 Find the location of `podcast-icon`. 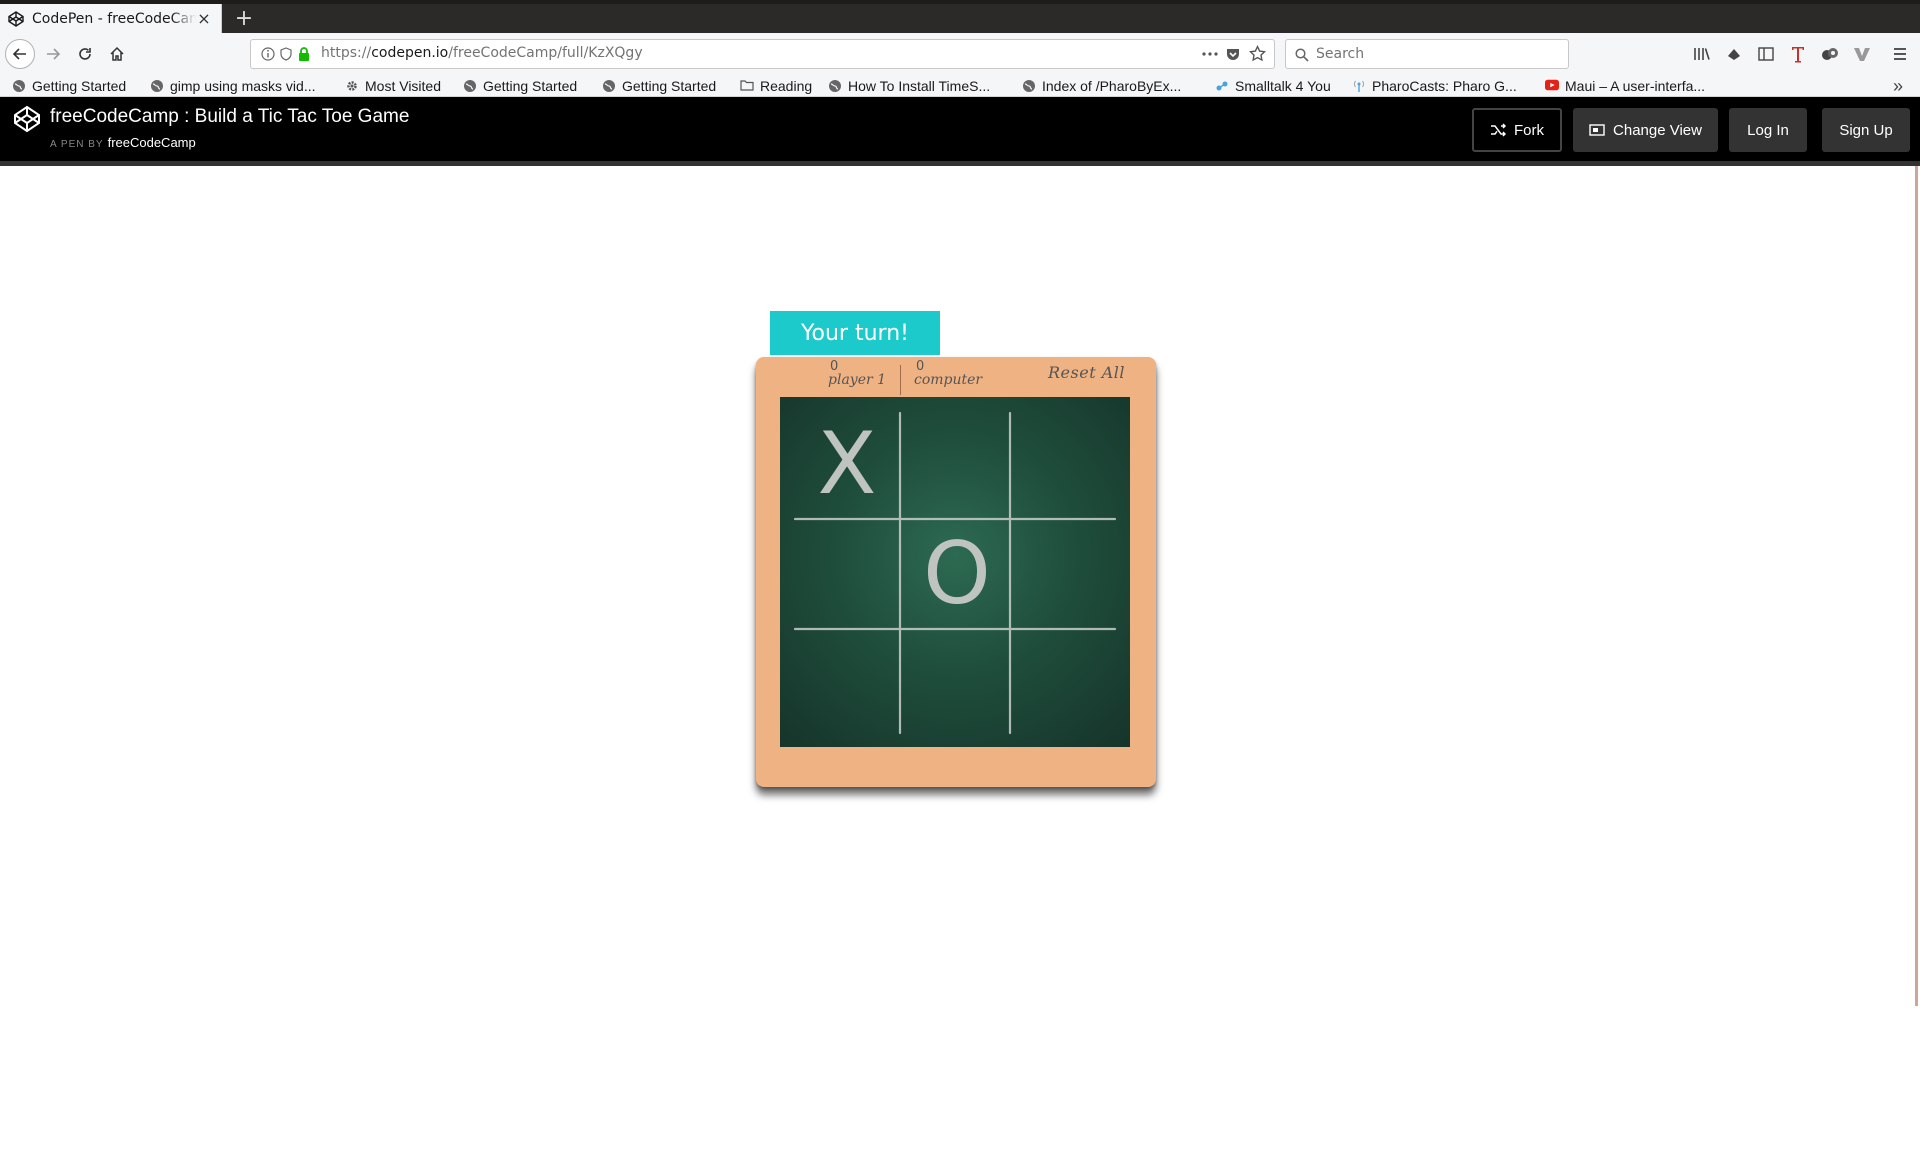

podcast-icon is located at coordinates (1359, 86).